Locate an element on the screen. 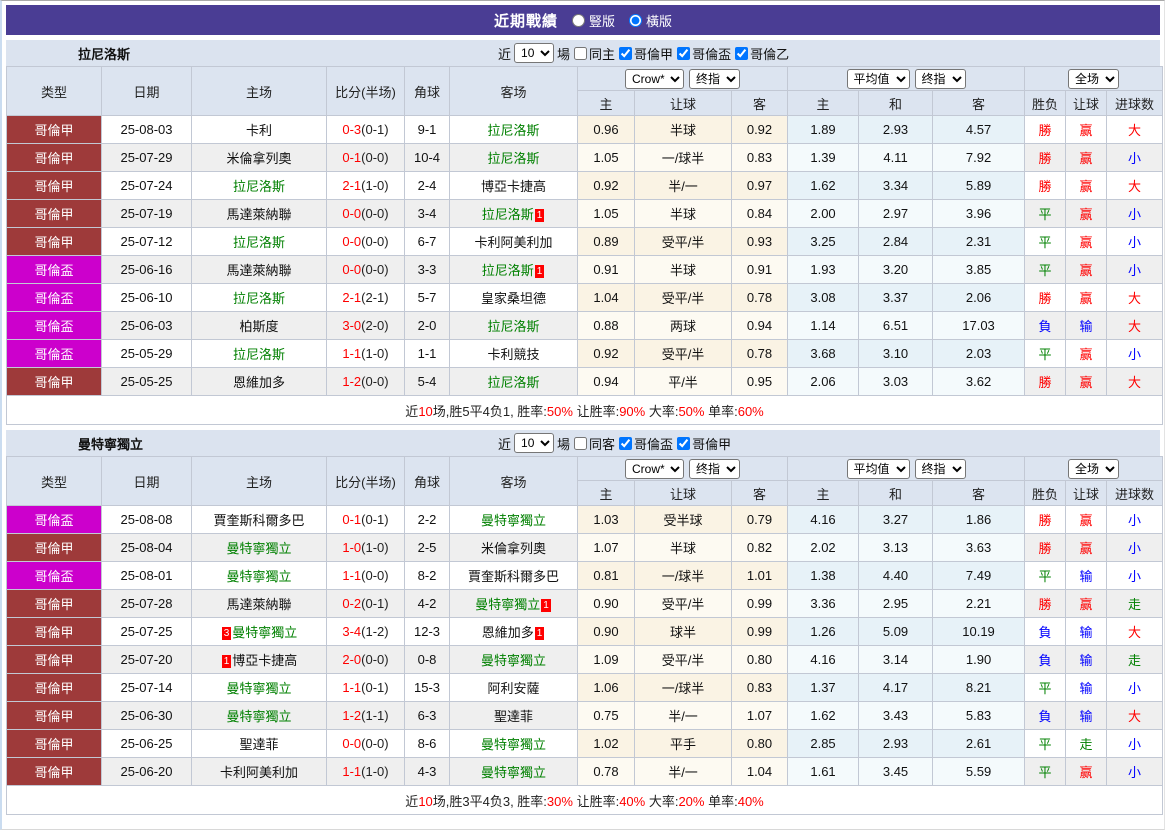  team-name: 曼特寧獨立 is located at coordinates (111, 444).